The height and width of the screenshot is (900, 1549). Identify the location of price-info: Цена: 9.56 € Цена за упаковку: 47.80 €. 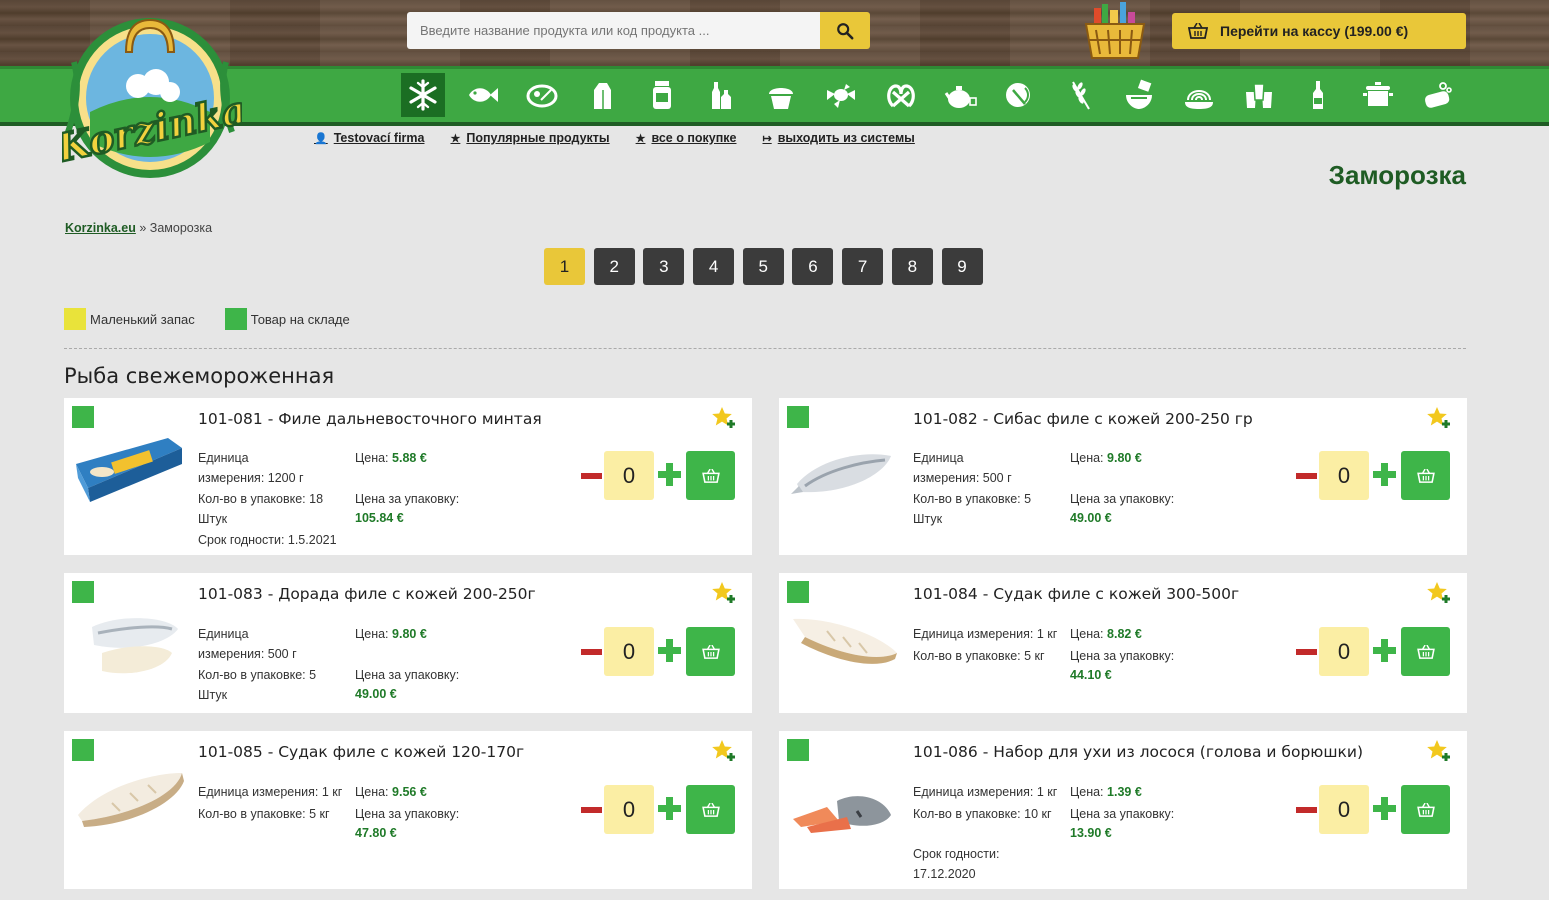
(407, 812).